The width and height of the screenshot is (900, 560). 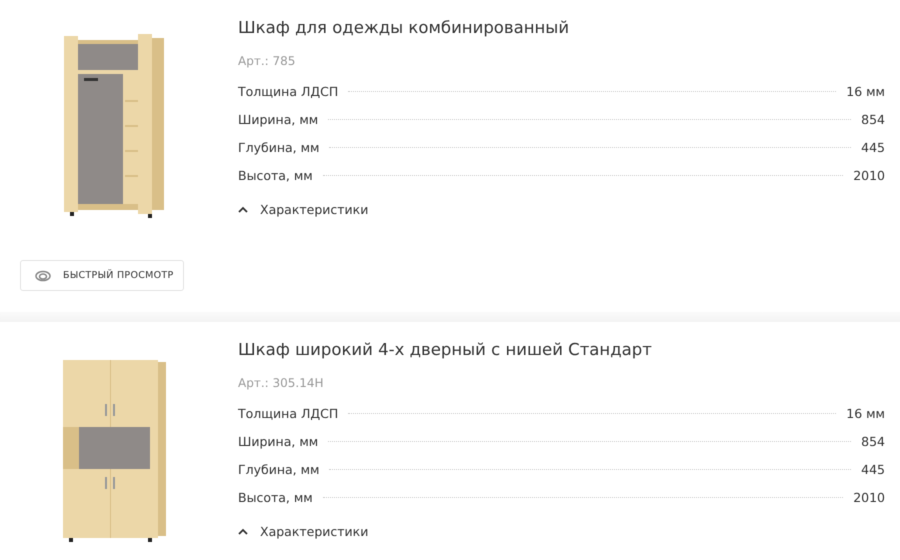 I want to click on article-number: Арт.: 305.14Н, so click(x=281, y=383).